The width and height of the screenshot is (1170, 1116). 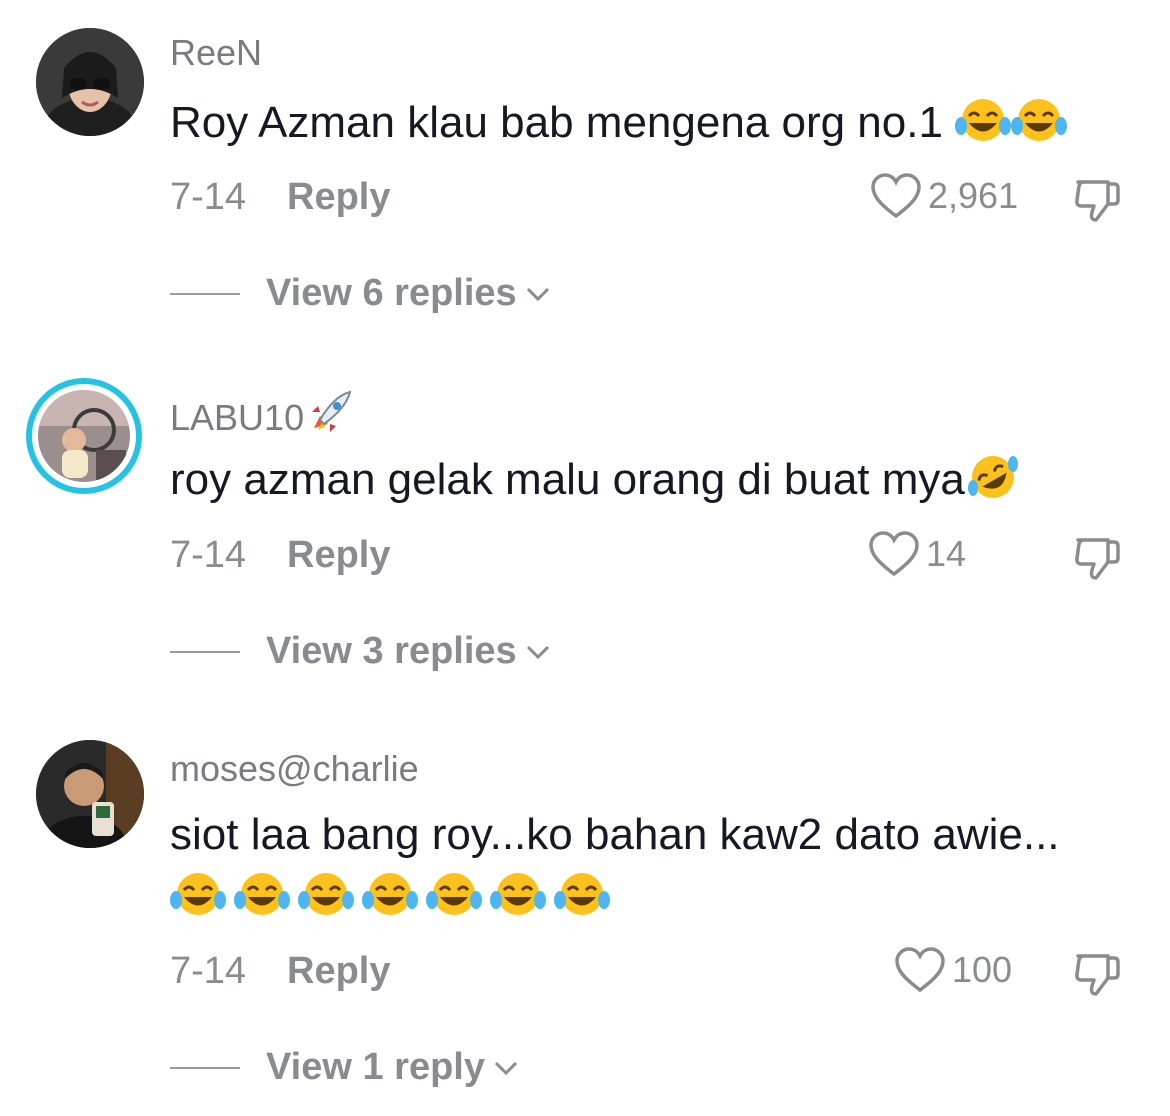 I want to click on view-replies-button: View 3 replies, so click(x=360, y=651).